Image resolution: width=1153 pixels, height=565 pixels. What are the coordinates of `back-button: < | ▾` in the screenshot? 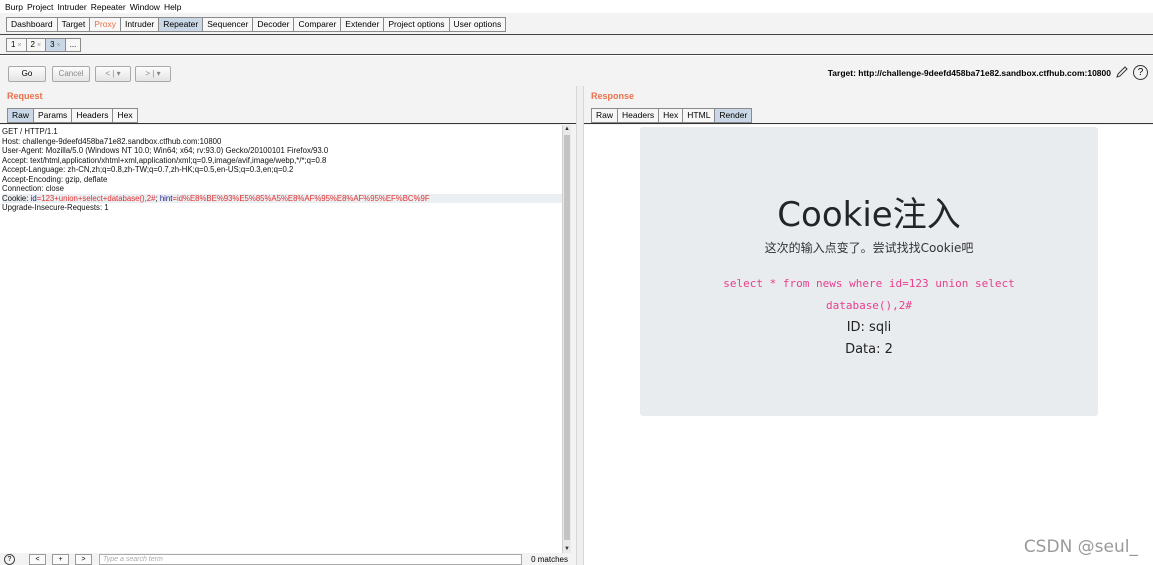 It's located at (113, 74).